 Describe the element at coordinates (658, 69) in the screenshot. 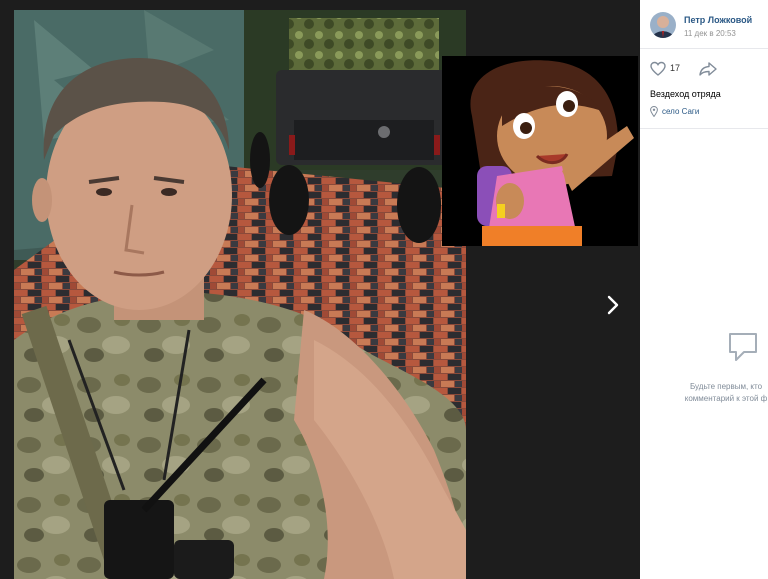

I see `heart-icon` at that location.